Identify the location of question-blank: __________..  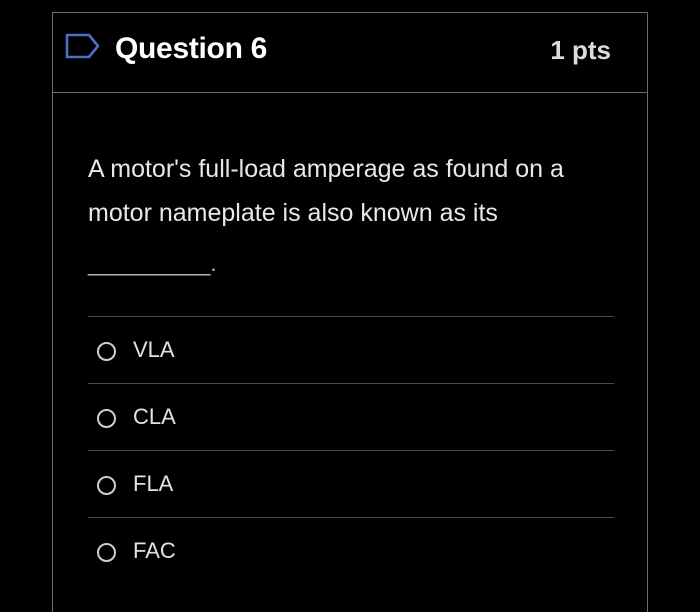
(152, 263).